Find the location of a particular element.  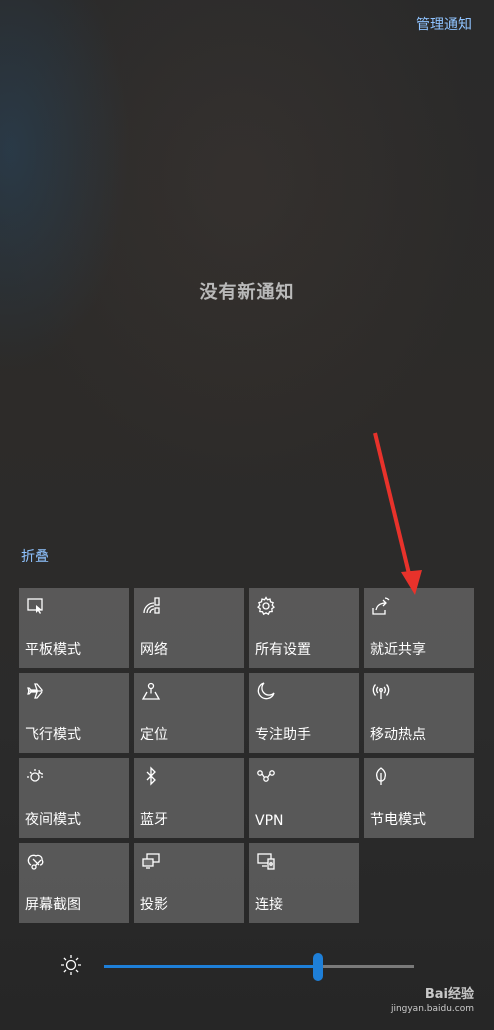

tile-label: 屏幕截图 is located at coordinates (53, 905).